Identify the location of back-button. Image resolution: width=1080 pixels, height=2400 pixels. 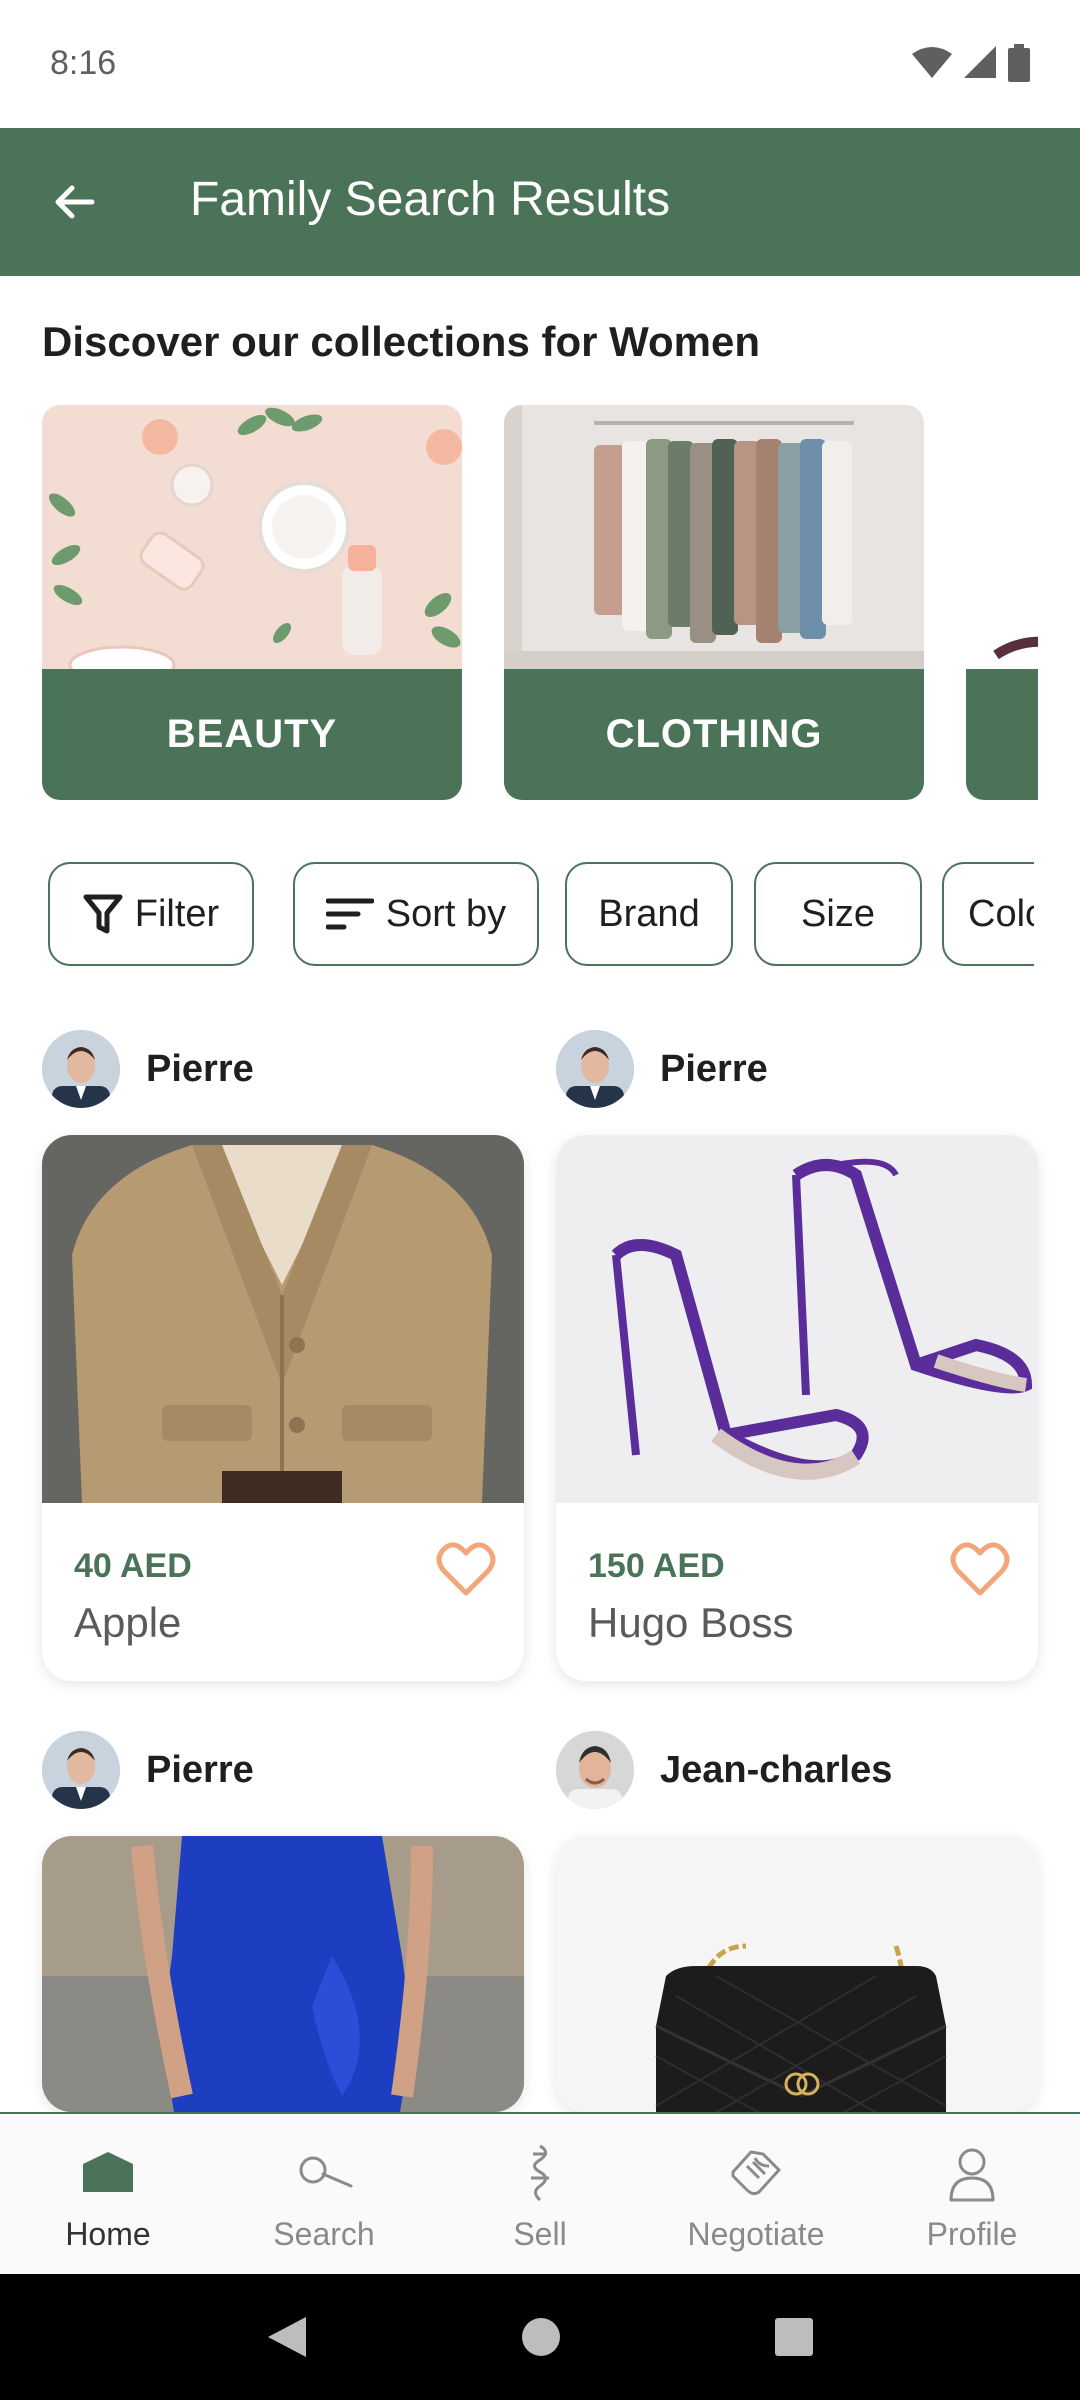
(74, 202).